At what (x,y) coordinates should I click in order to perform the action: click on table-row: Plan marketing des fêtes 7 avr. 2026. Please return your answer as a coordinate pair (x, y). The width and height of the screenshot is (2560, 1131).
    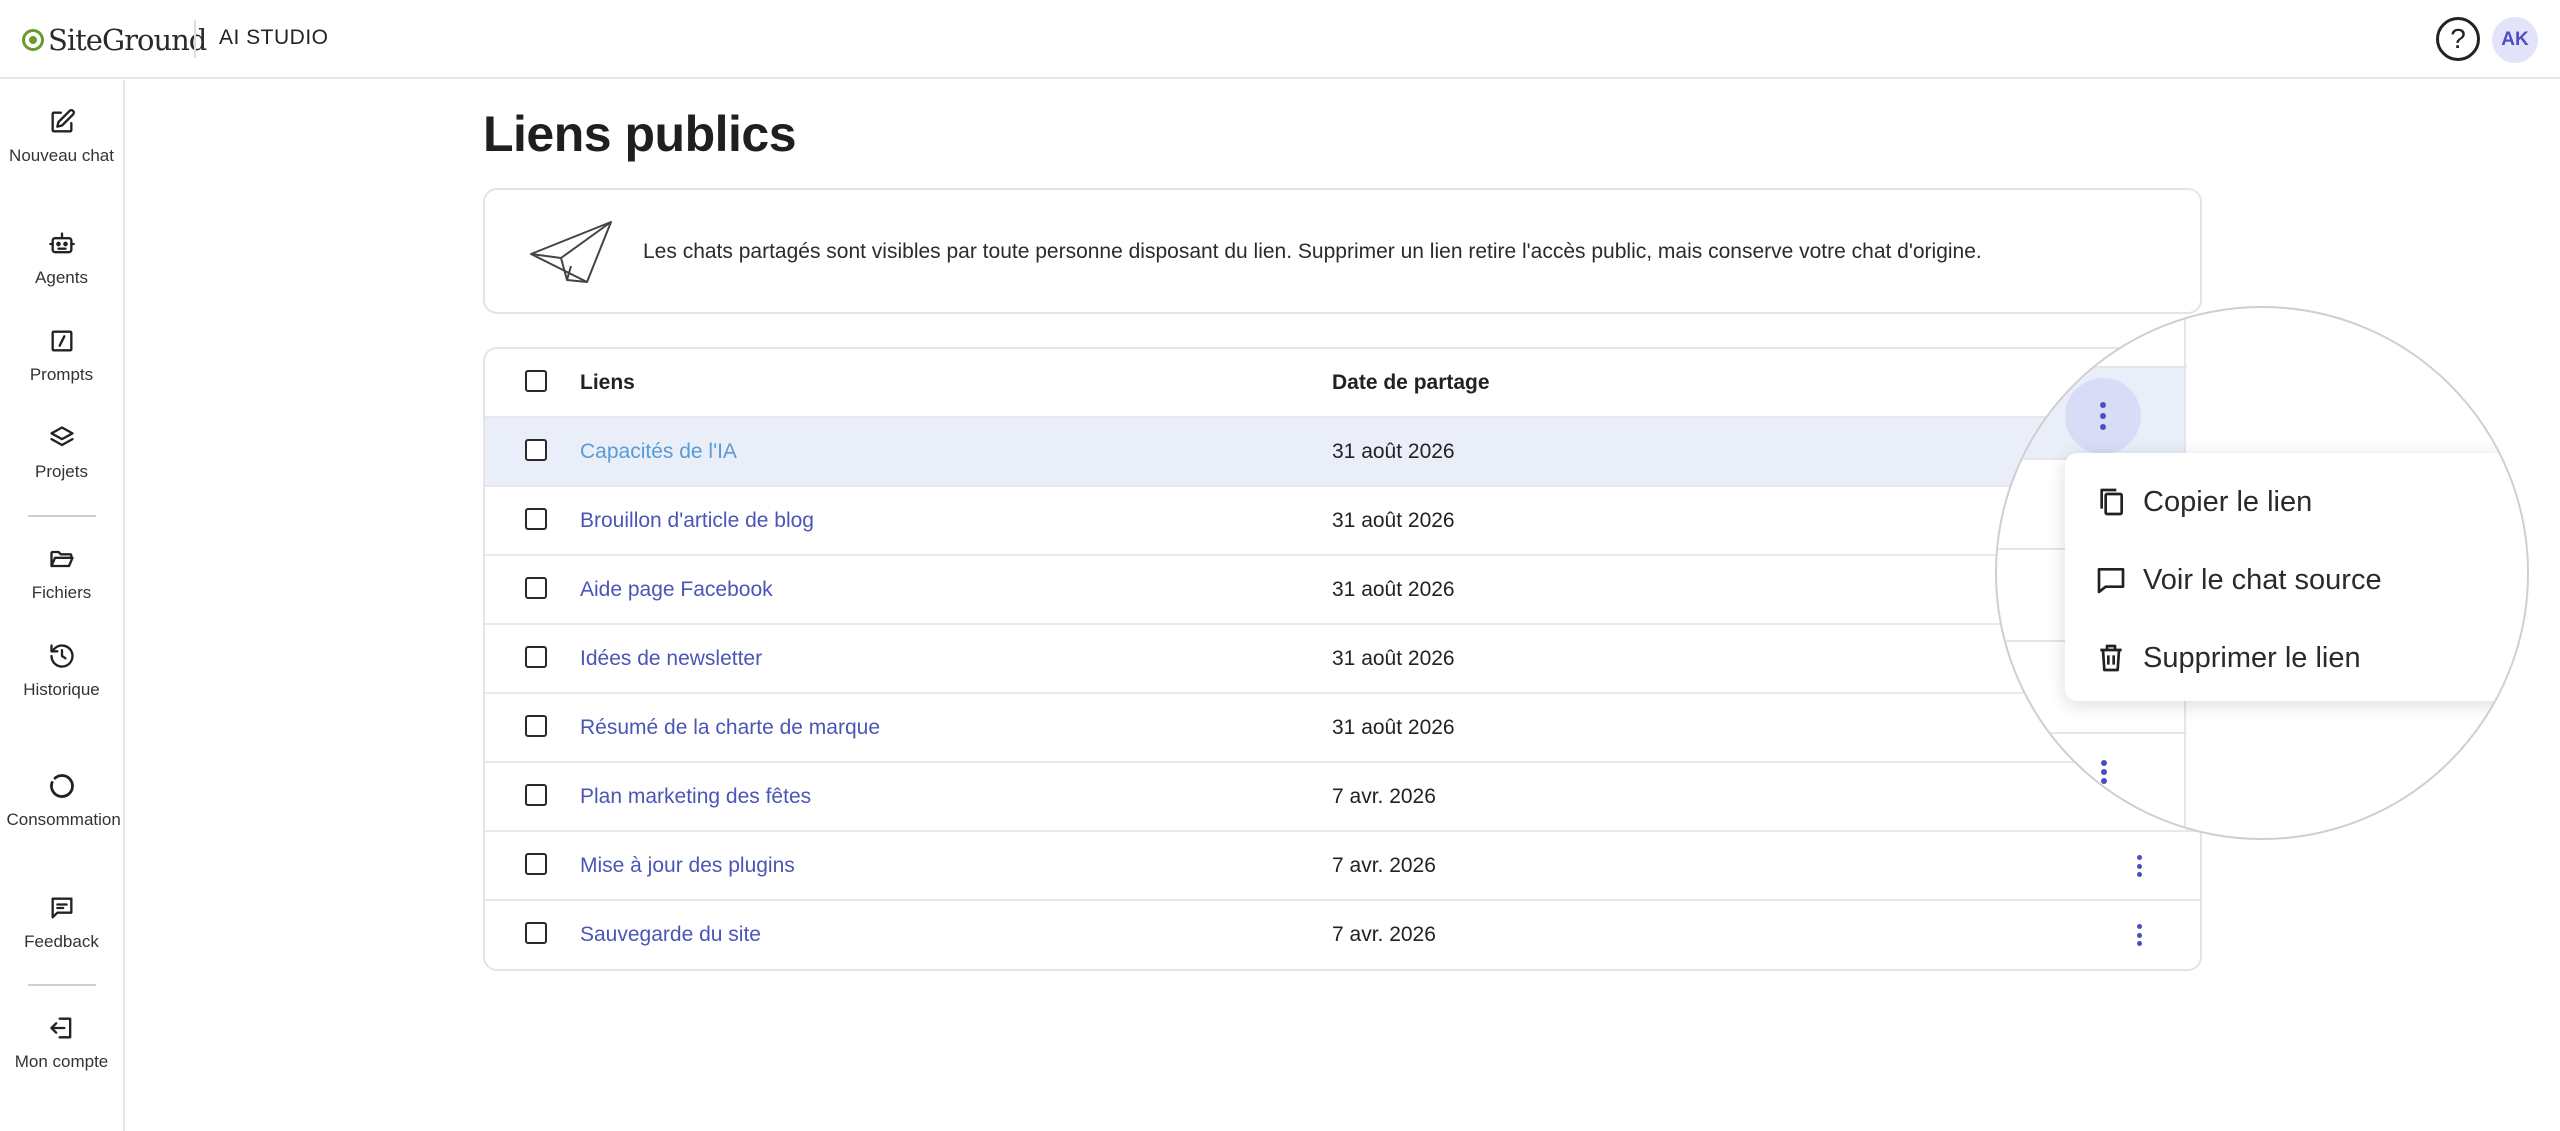
    Looking at the image, I should click on (1342, 797).